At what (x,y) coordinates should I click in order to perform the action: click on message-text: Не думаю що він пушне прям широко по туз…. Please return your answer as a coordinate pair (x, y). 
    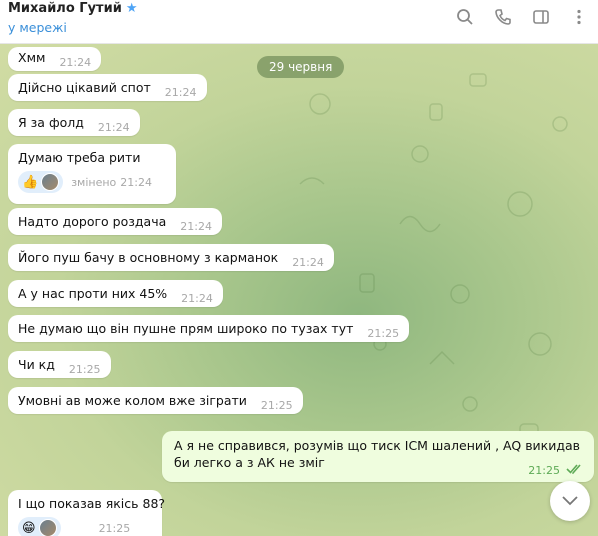
    Looking at the image, I should click on (186, 328).